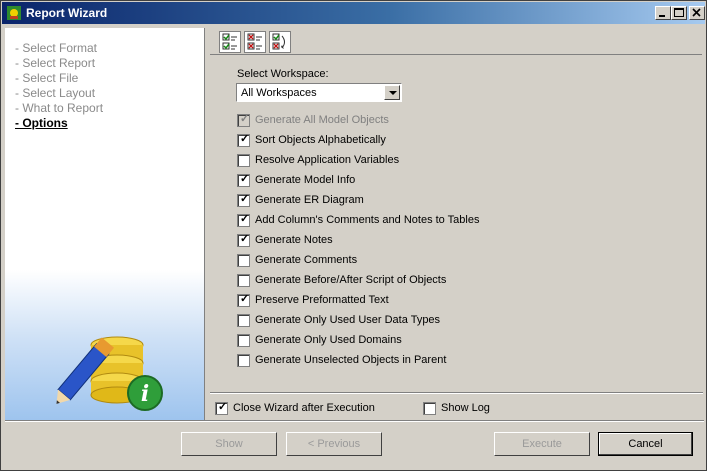  Describe the element at coordinates (322, 120) in the screenshot. I see `option-label: Generate All Model Objects` at that location.